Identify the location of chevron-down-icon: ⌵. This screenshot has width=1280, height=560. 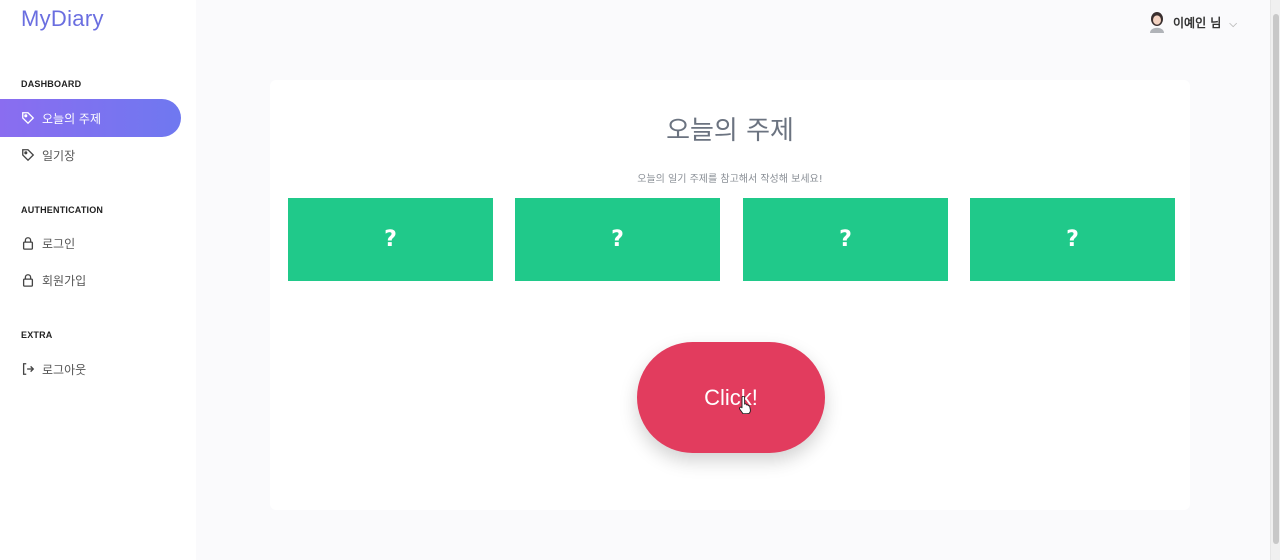
(1233, 24).